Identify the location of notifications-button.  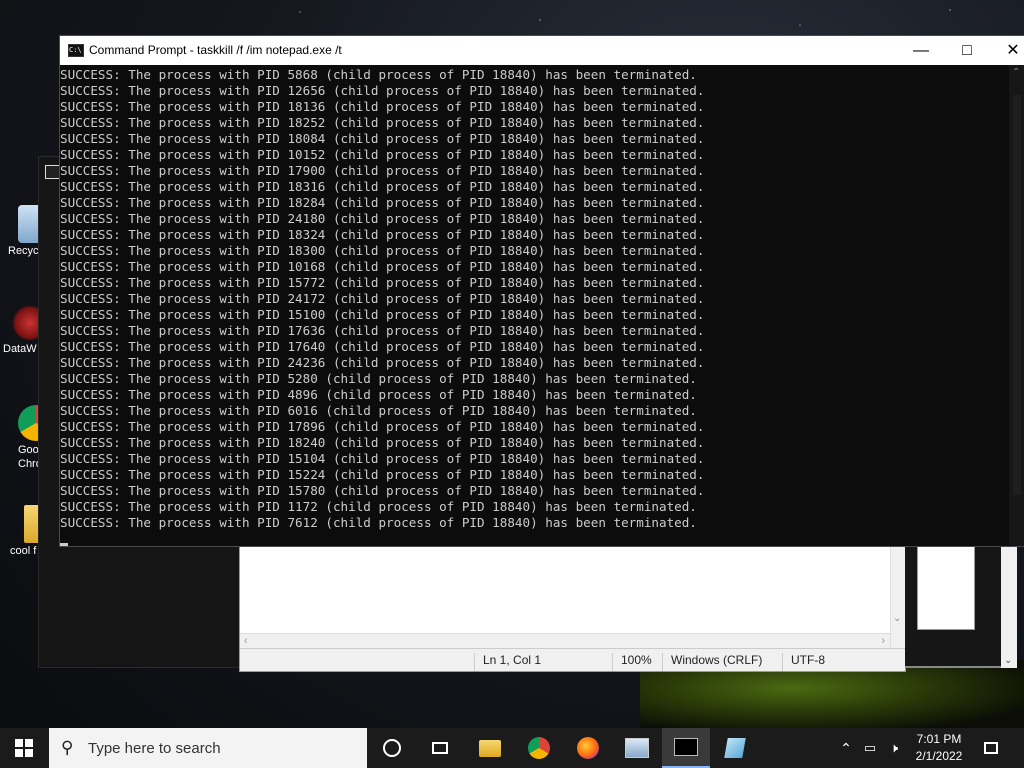
(991, 748).